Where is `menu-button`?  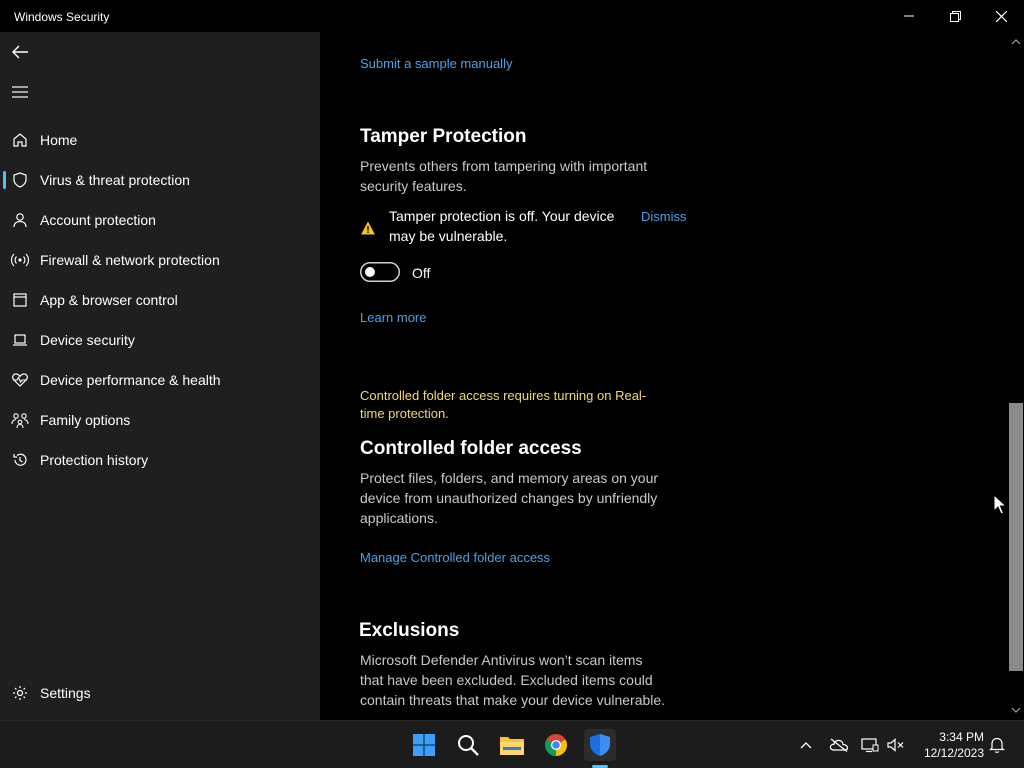
menu-button is located at coordinates (20, 92).